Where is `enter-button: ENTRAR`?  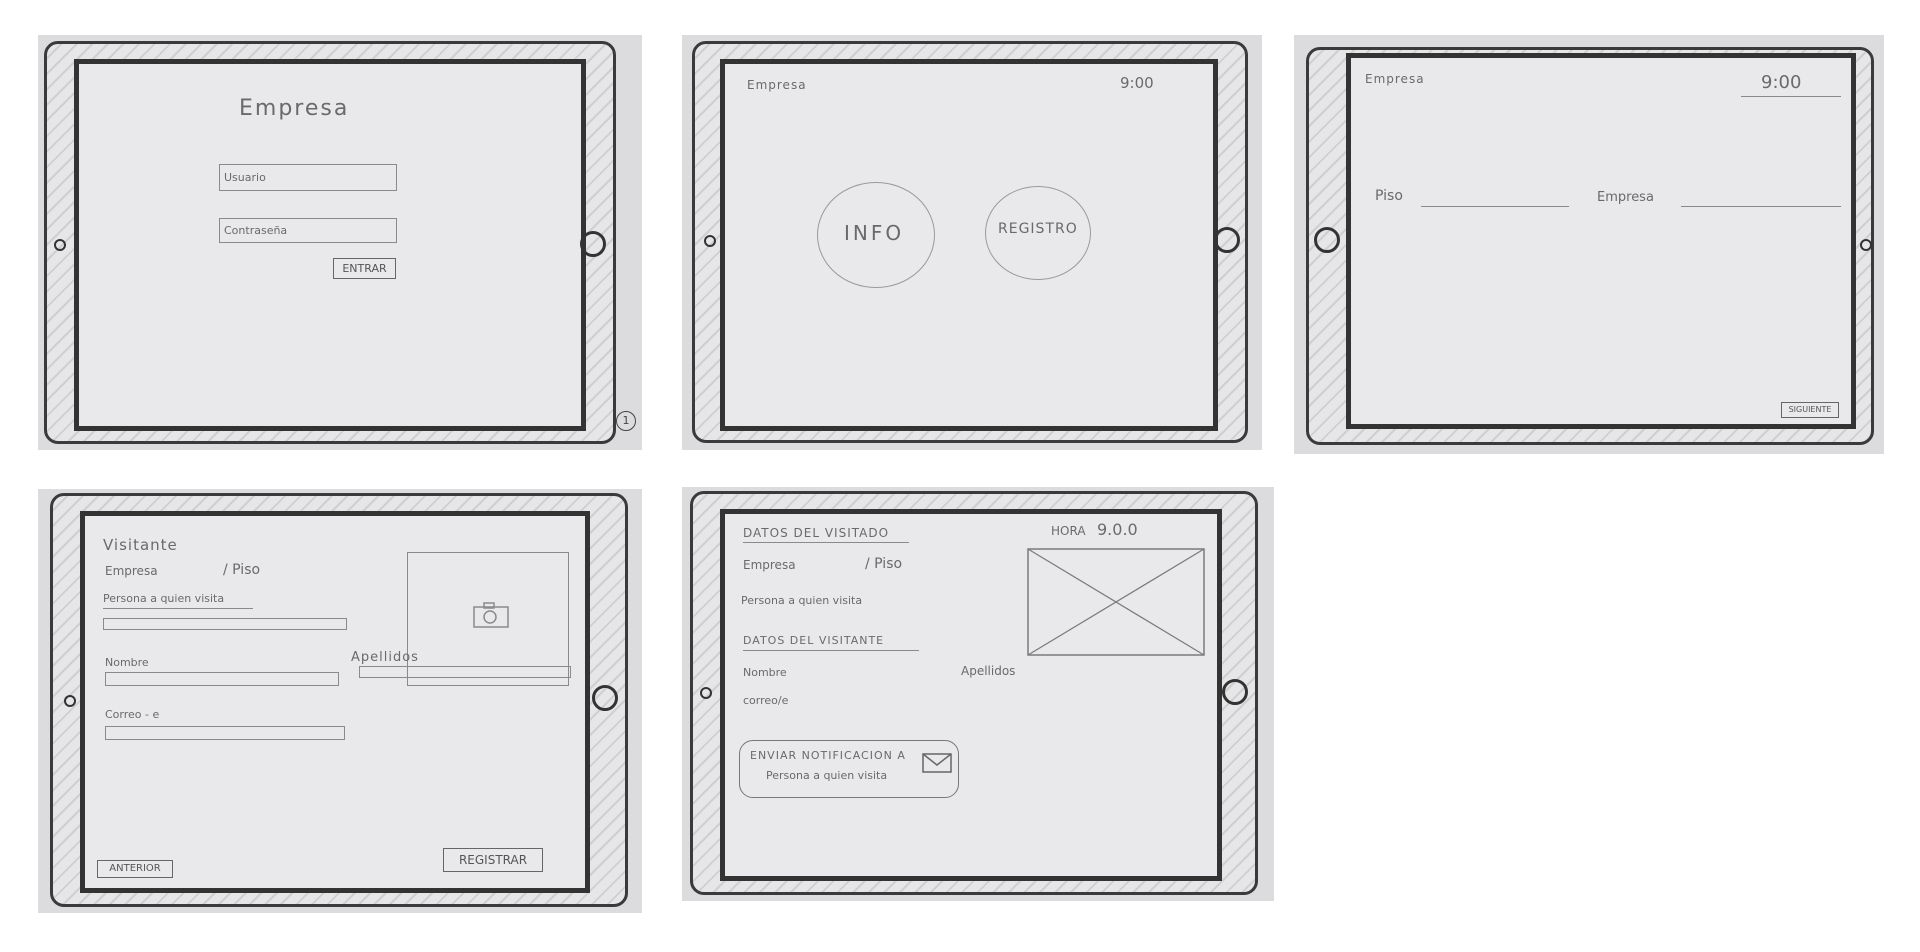
enter-button: ENTRAR is located at coordinates (364, 268).